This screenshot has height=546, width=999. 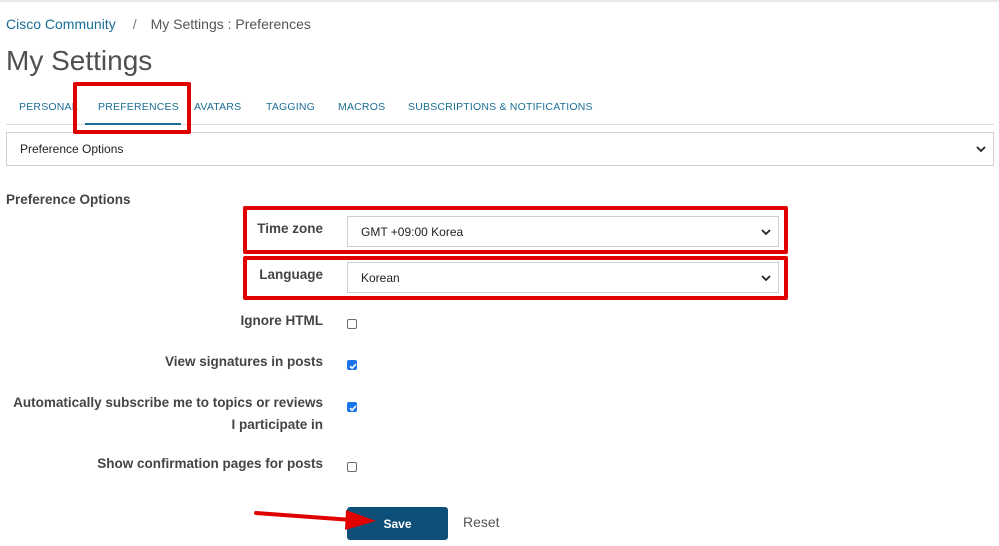 I want to click on timezone-select-value: GMT +09:00 Korea, so click(x=412, y=231).